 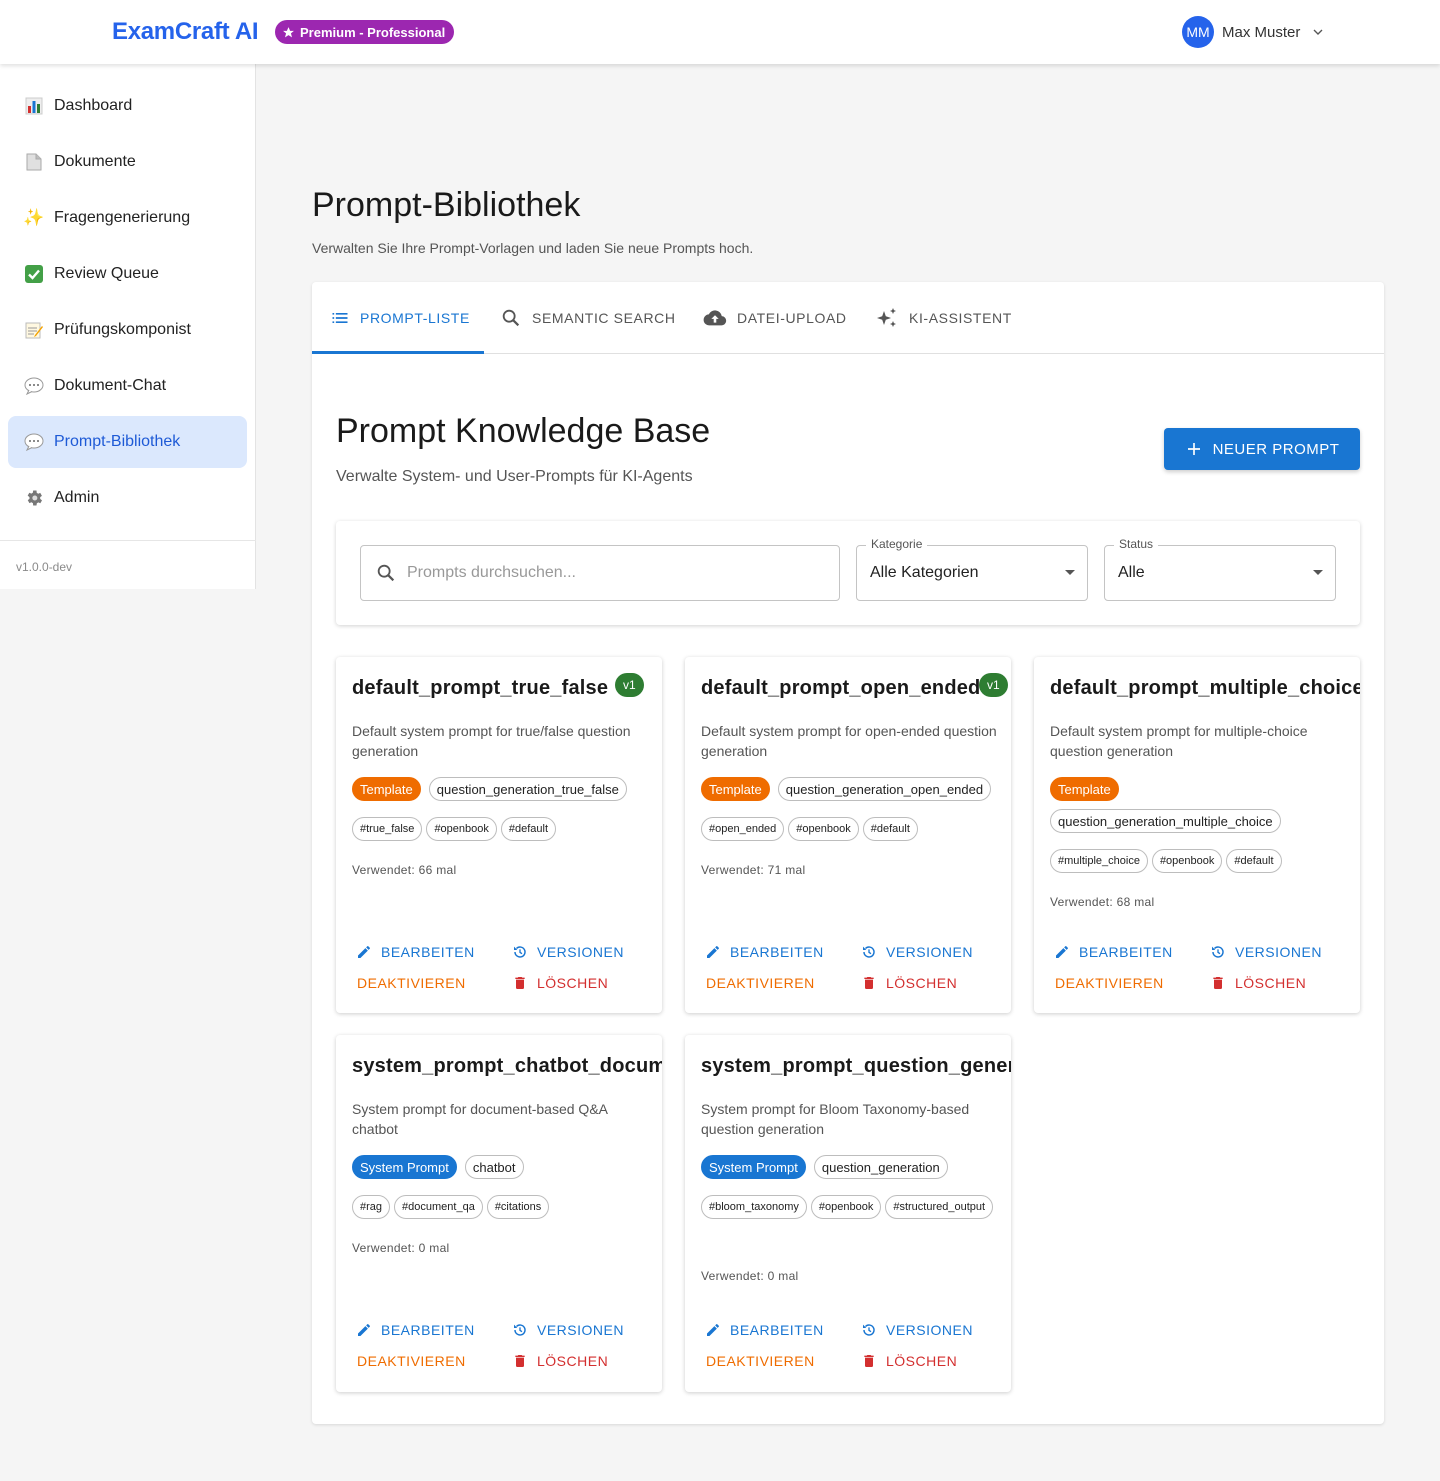 I want to click on tag-chip: #default, so click(x=528, y=829).